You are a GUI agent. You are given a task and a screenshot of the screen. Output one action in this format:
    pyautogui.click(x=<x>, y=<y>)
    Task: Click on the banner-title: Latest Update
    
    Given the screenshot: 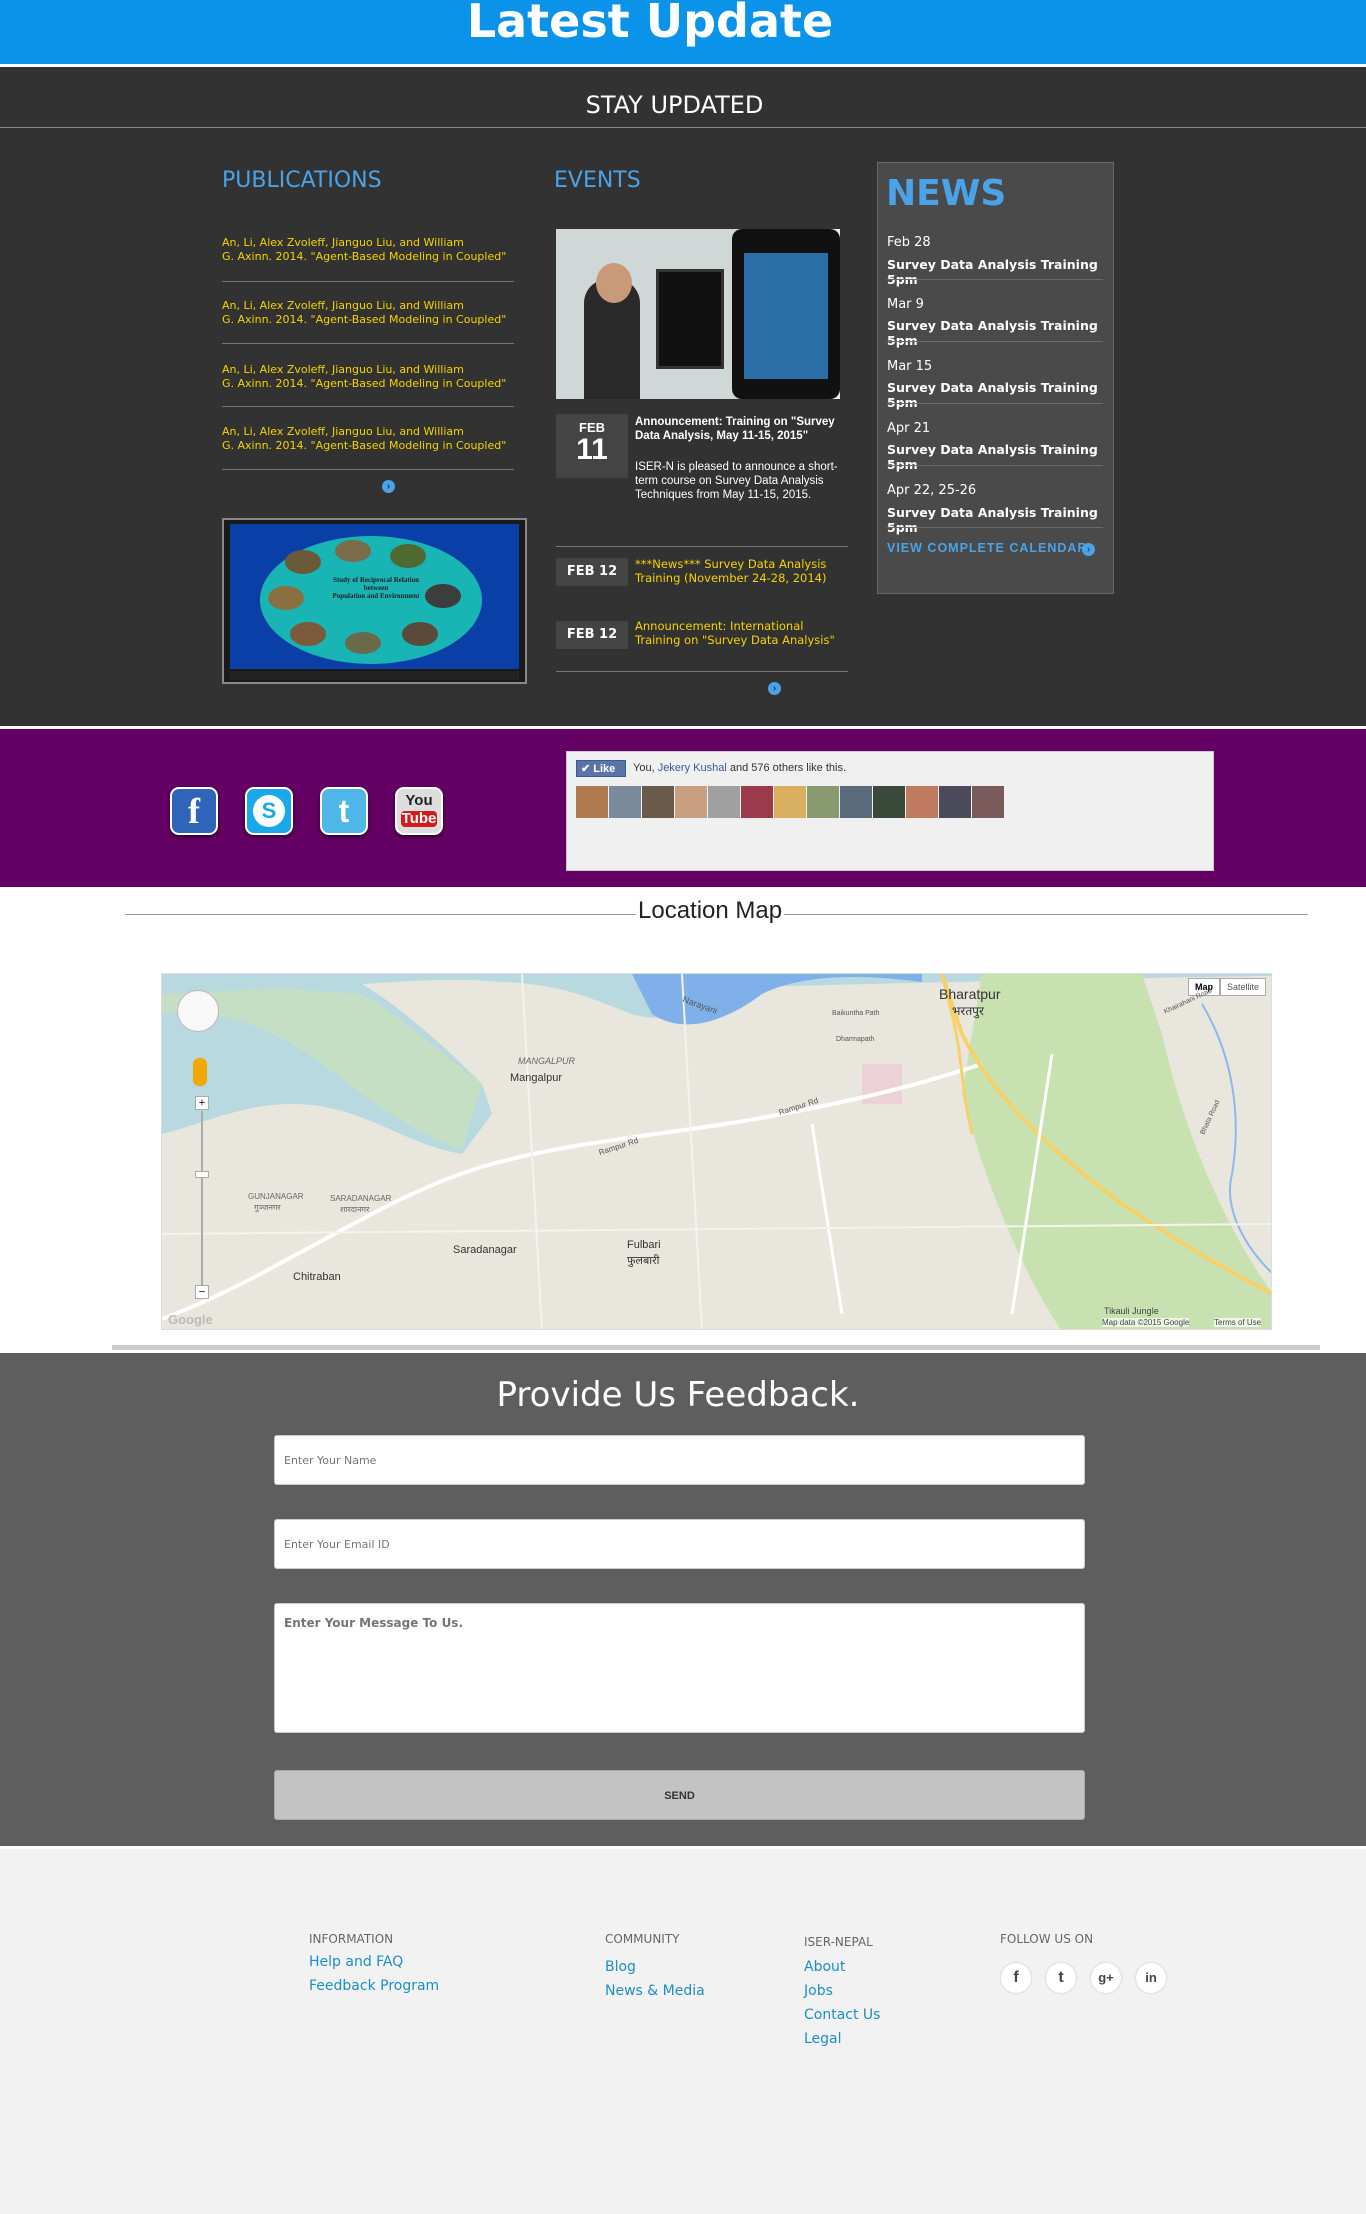 What is the action you would take?
    pyautogui.click(x=650, y=24)
    